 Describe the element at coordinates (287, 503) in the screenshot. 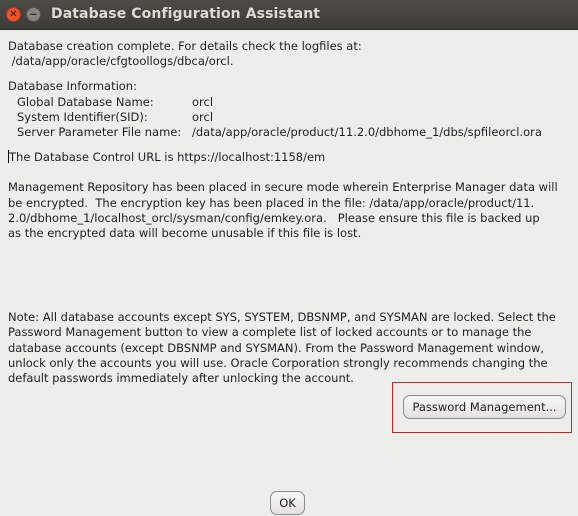

I see `ok-button: OK` at that location.